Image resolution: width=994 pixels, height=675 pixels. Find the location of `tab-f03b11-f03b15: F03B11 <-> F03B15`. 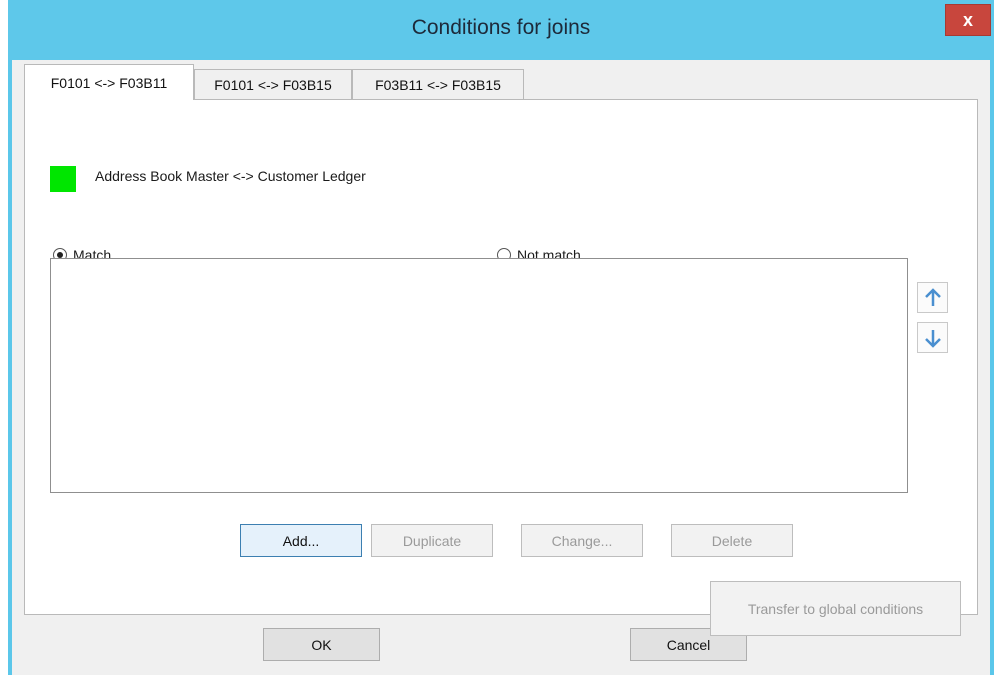

tab-f03b11-f03b15: F03B11 <-> F03B15 is located at coordinates (438, 84).